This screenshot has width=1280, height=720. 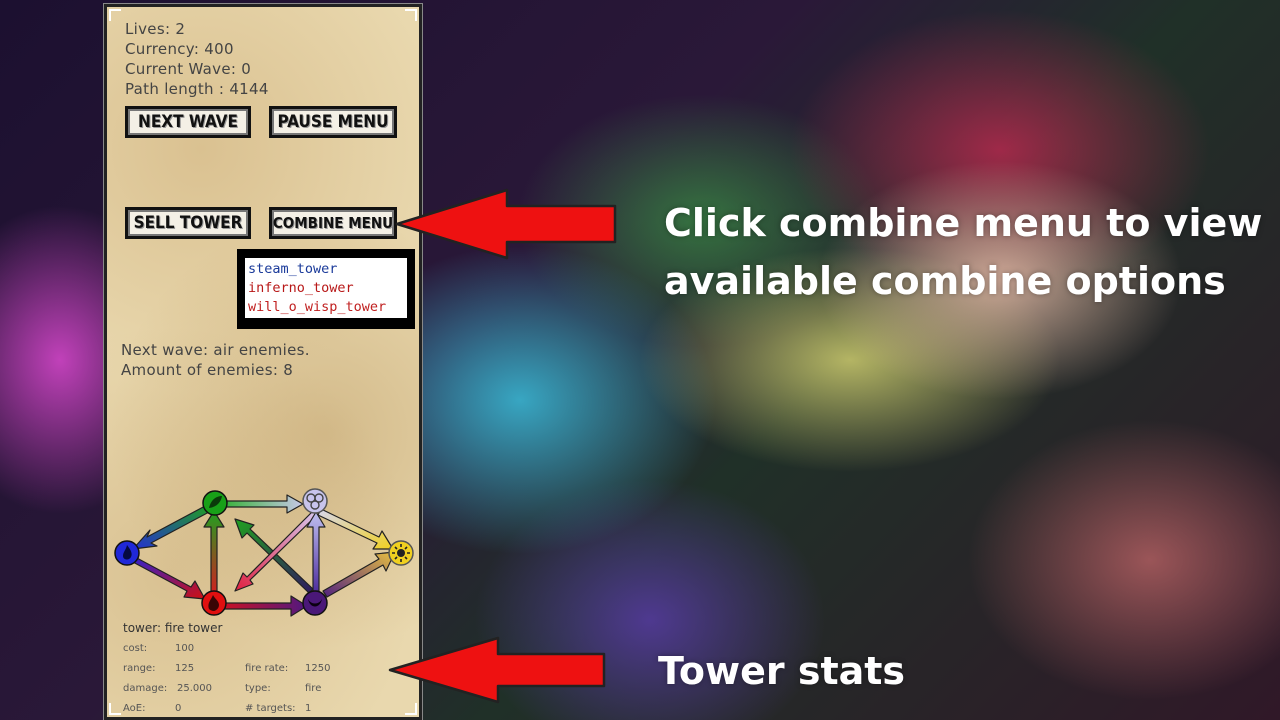 What do you see at coordinates (215, 350) in the screenshot?
I see `next-wave-info: Next wave: air enemies.` at bounding box center [215, 350].